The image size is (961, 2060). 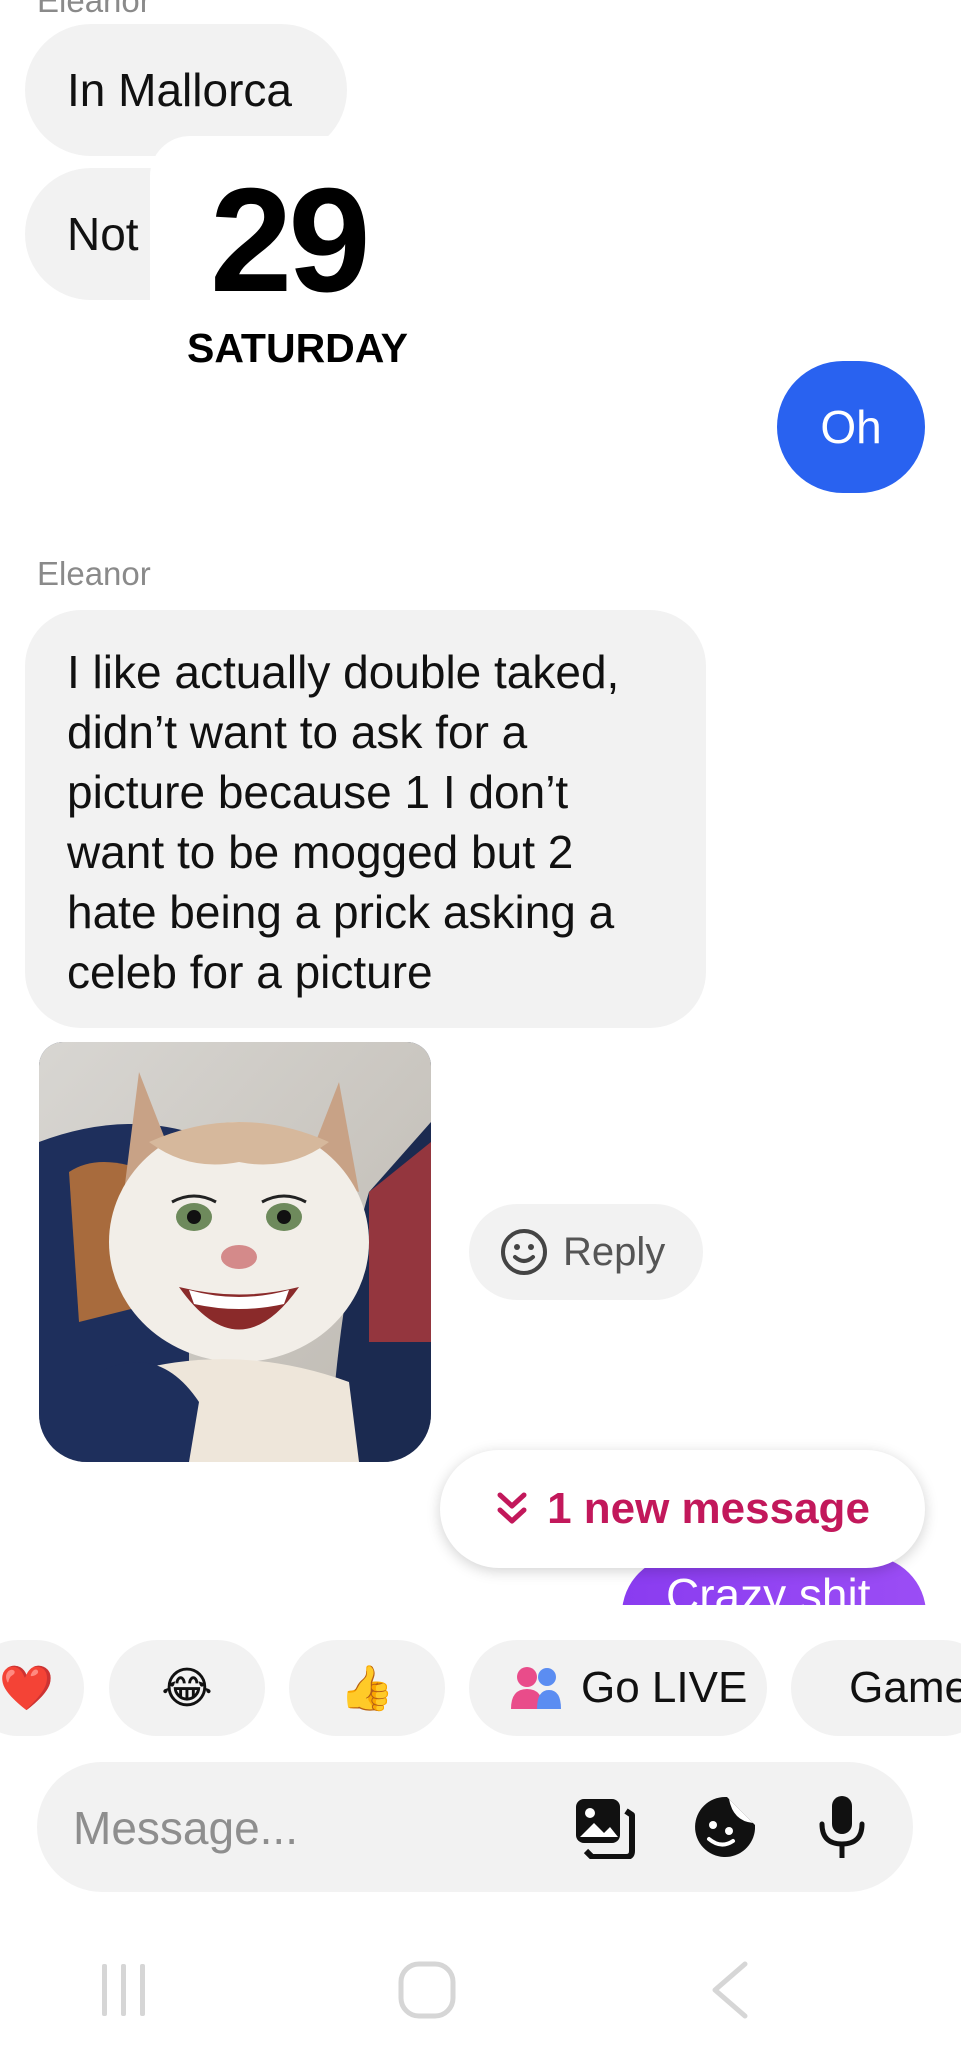 What do you see at coordinates (536, 1688) in the screenshot?
I see `people-icon` at bounding box center [536, 1688].